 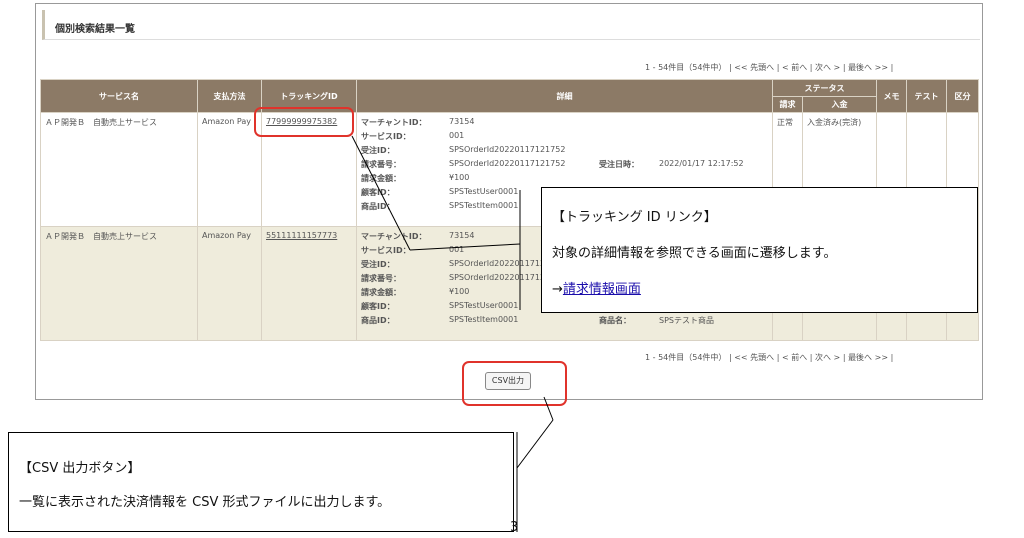 What do you see at coordinates (205, 502) in the screenshot?
I see `callout-text: 一覧に表示された決済情報を CSV 形式ファイルに出力します。` at bounding box center [205, 502].